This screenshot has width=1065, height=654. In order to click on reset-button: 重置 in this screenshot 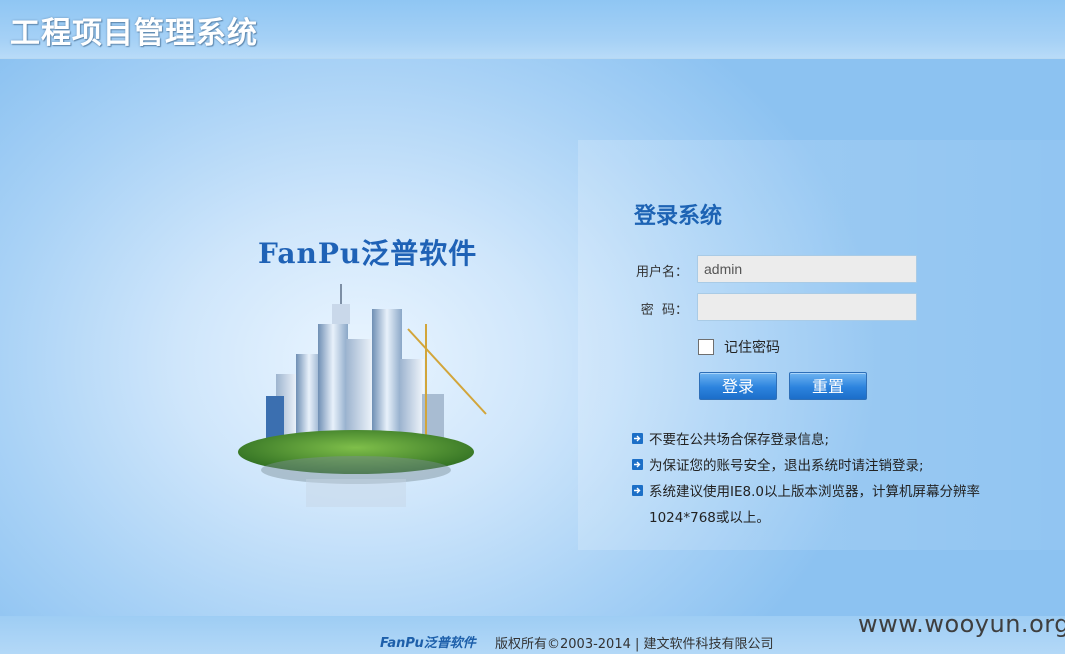, I will do `click(828, 386)`.